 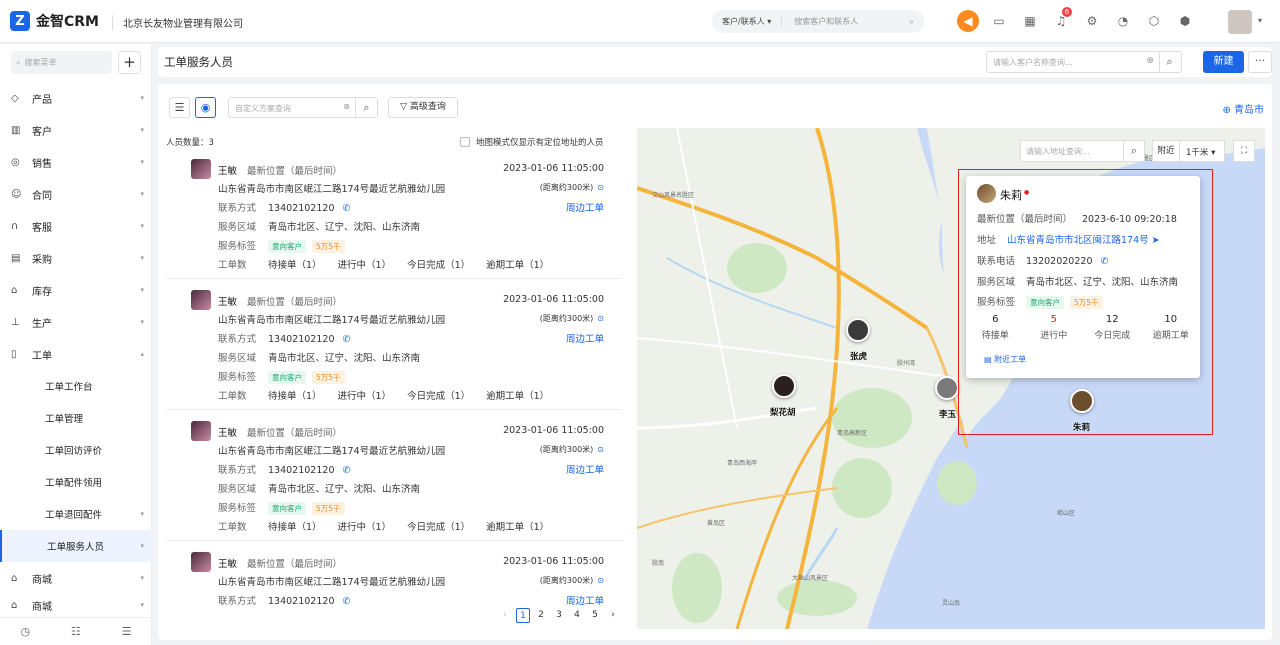 I want to click on page-4: 4, so click(x=577, y=615).